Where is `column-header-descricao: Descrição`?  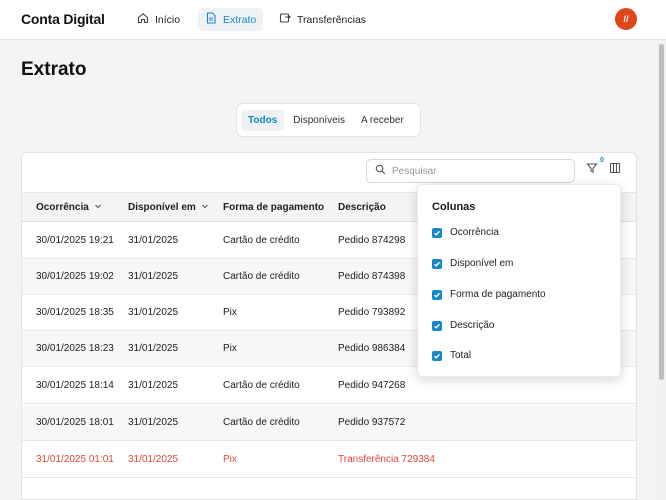
column-header-descricao: Descrição is located at coordinates (362, 207).